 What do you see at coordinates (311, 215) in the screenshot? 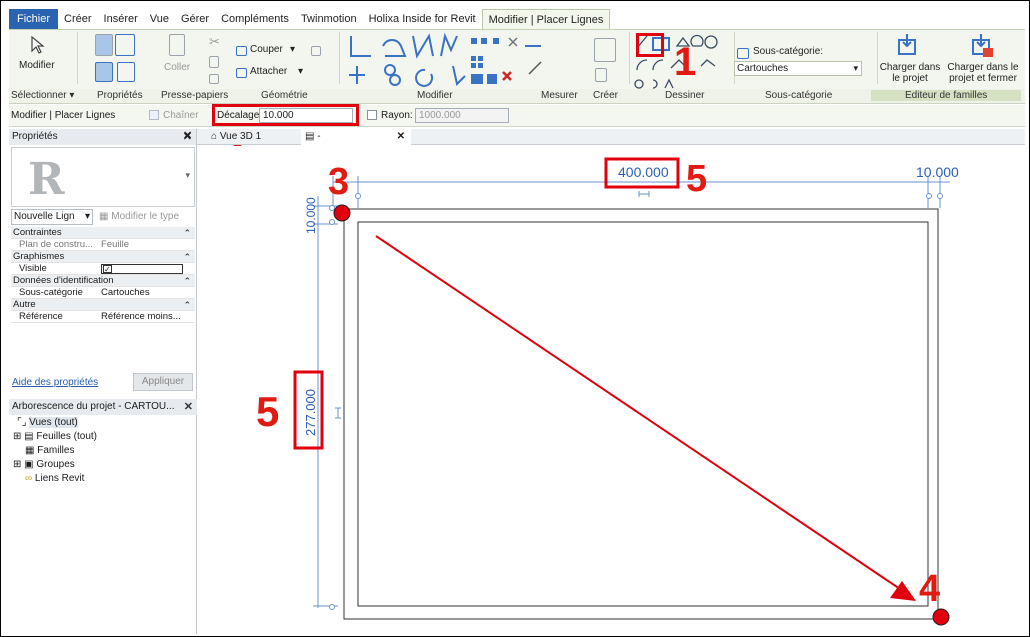
I see `dim-text-left-top: 10.000` at bounding box center [311, 215].